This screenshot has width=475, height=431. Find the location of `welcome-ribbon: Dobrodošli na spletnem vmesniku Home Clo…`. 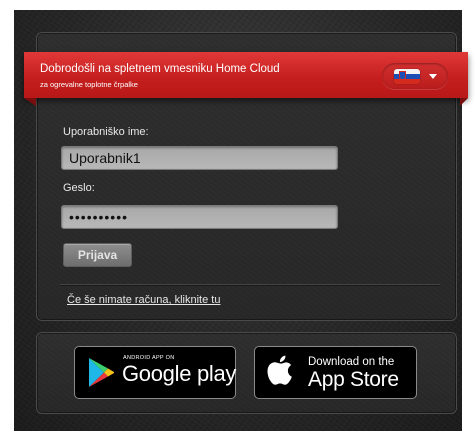

welcome-ribbon: Dobrodošli na spletnem vmesniku Home Clo… is located at coordinates (246, 79).